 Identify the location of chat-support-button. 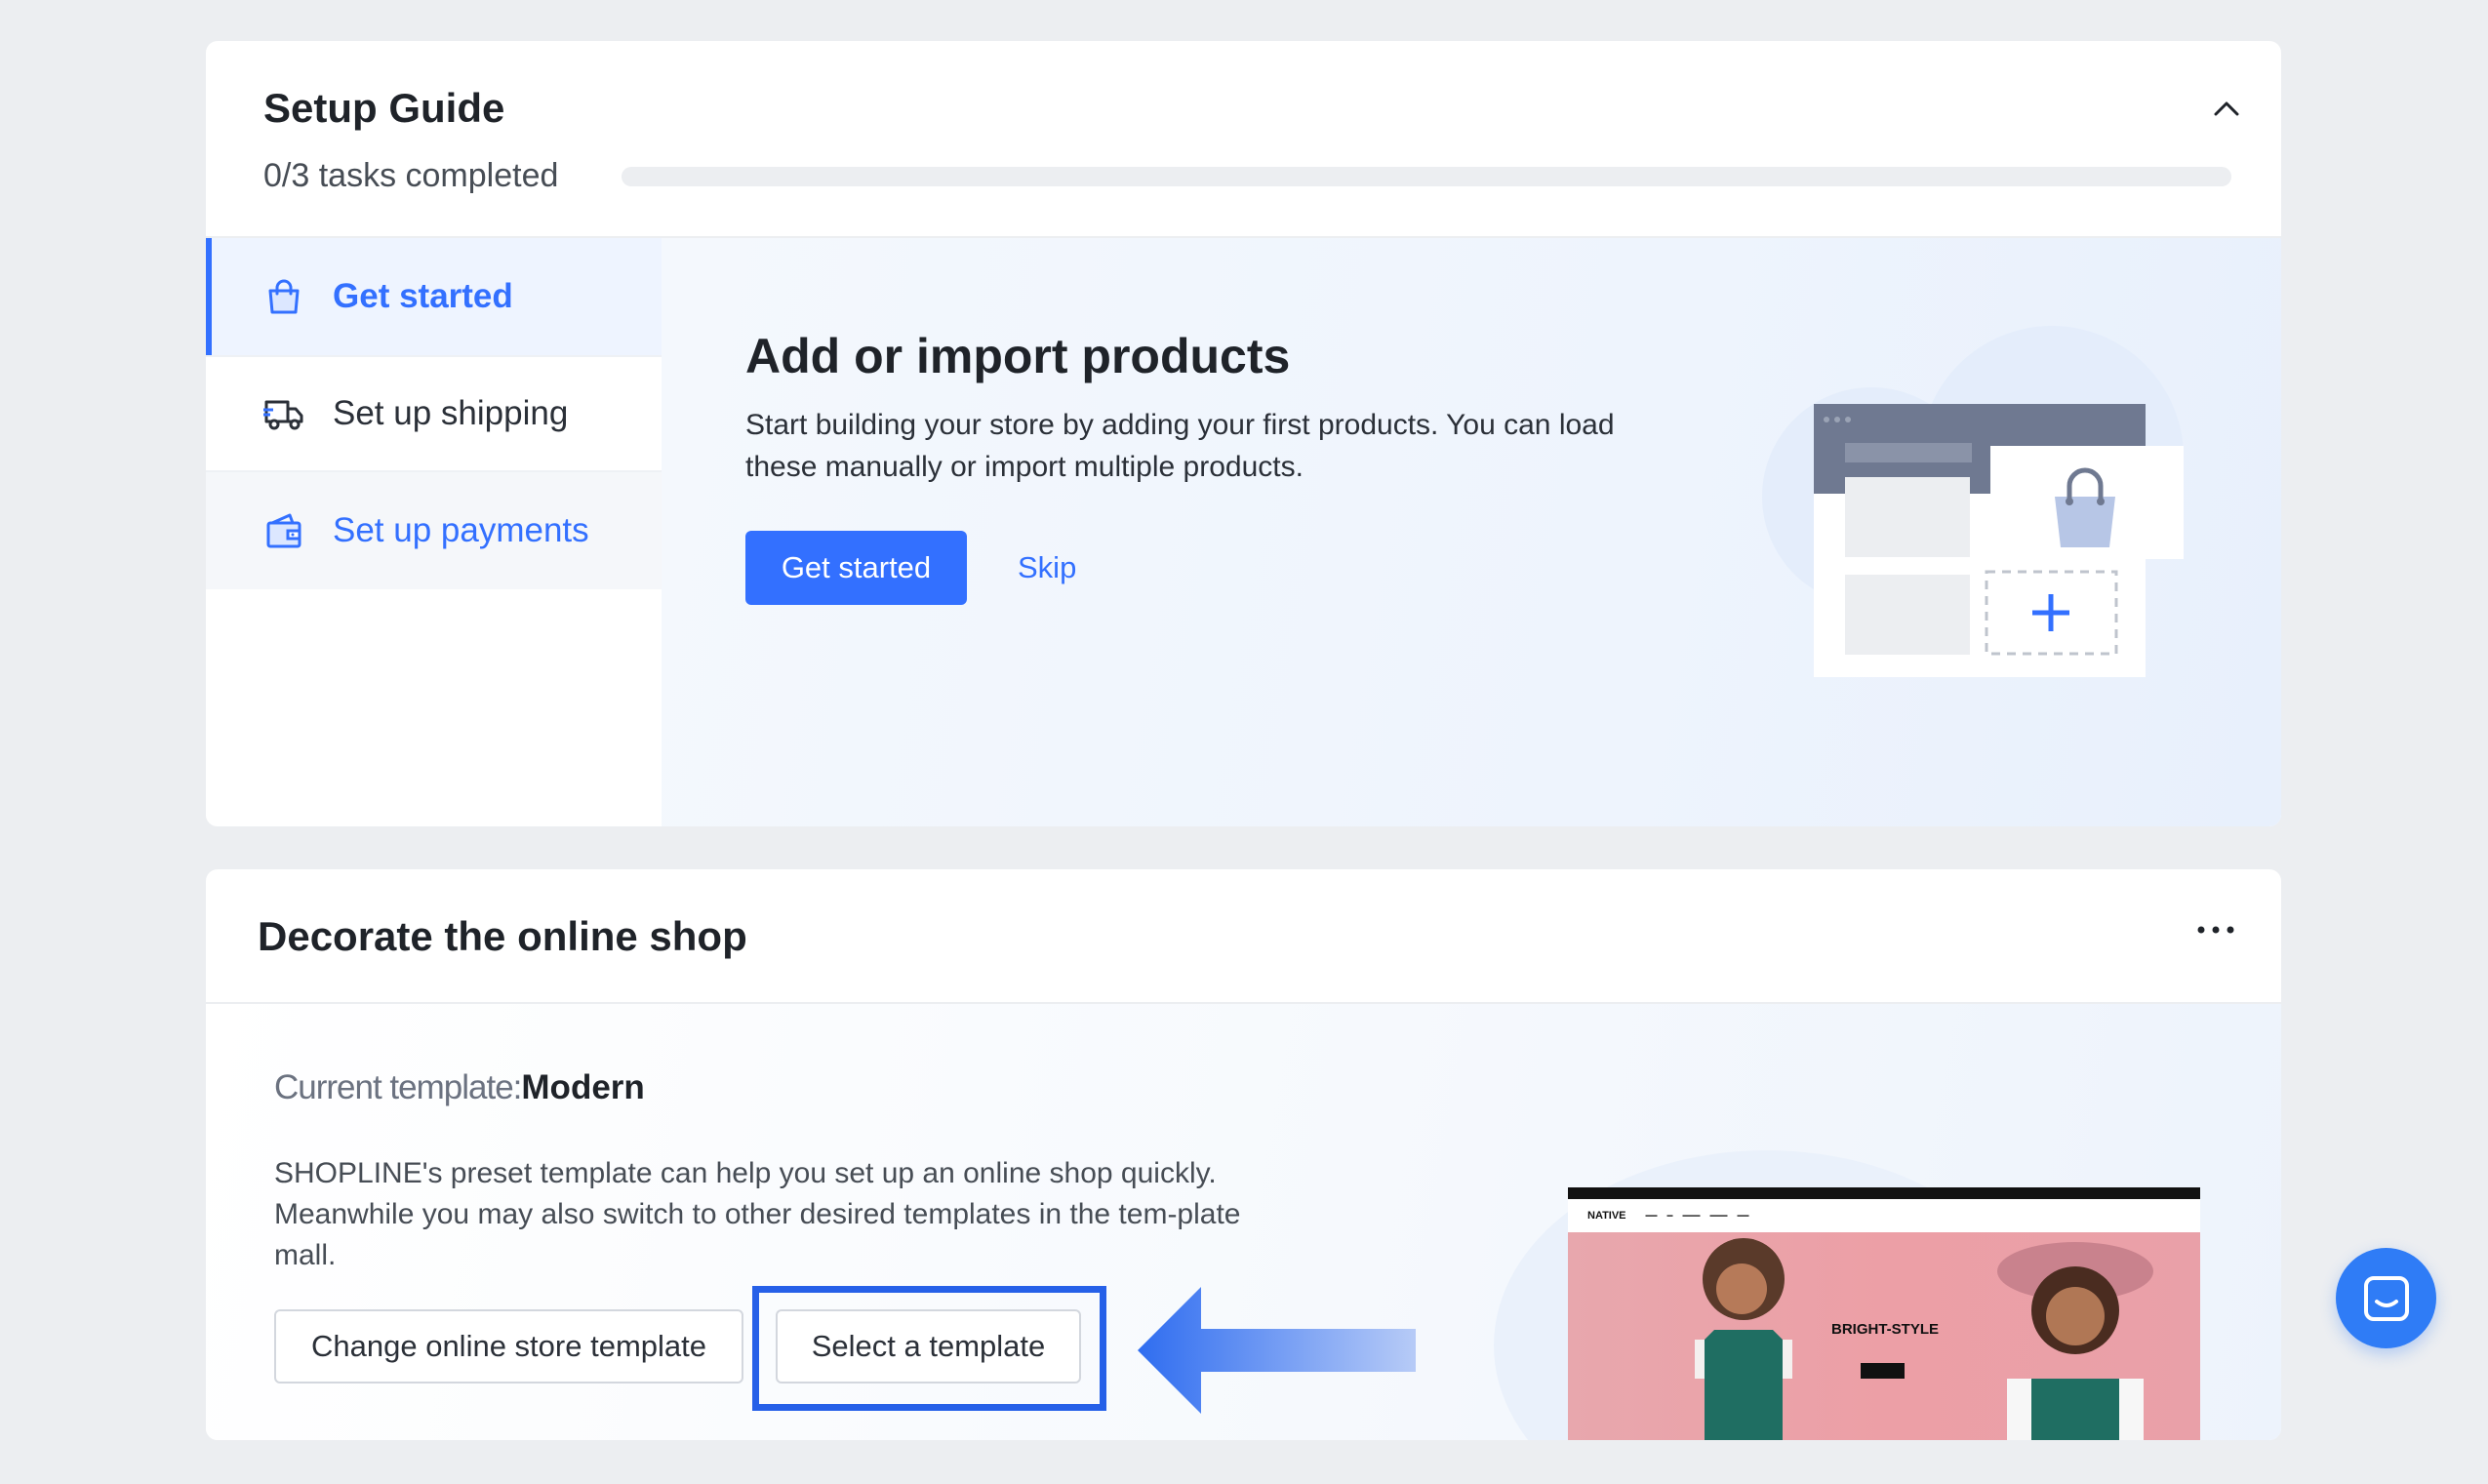
(2386, 1298).